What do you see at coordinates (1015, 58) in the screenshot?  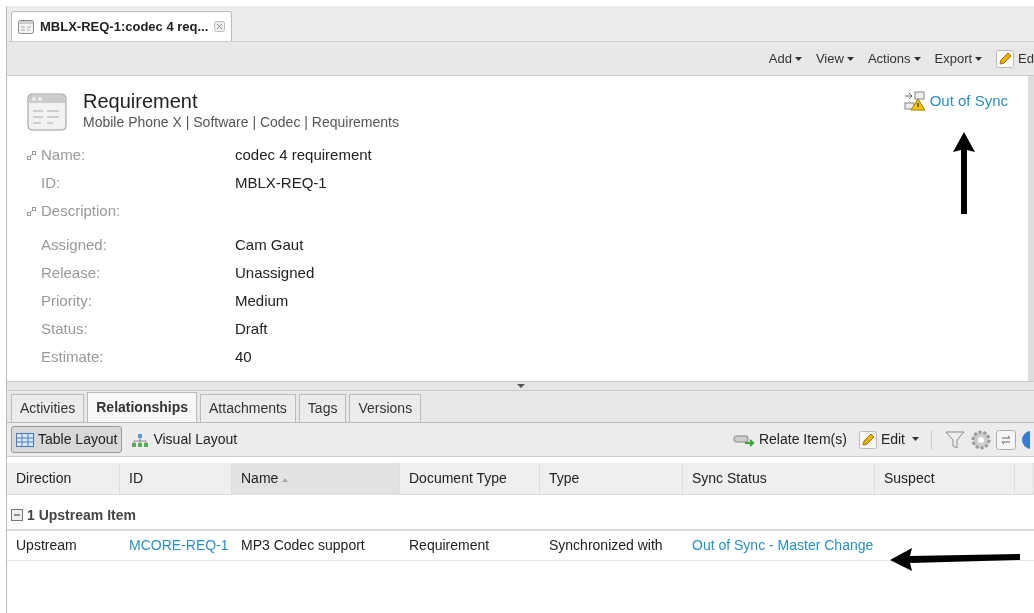 I see `edit-button: Ed` at bounding box center [1015, 58].